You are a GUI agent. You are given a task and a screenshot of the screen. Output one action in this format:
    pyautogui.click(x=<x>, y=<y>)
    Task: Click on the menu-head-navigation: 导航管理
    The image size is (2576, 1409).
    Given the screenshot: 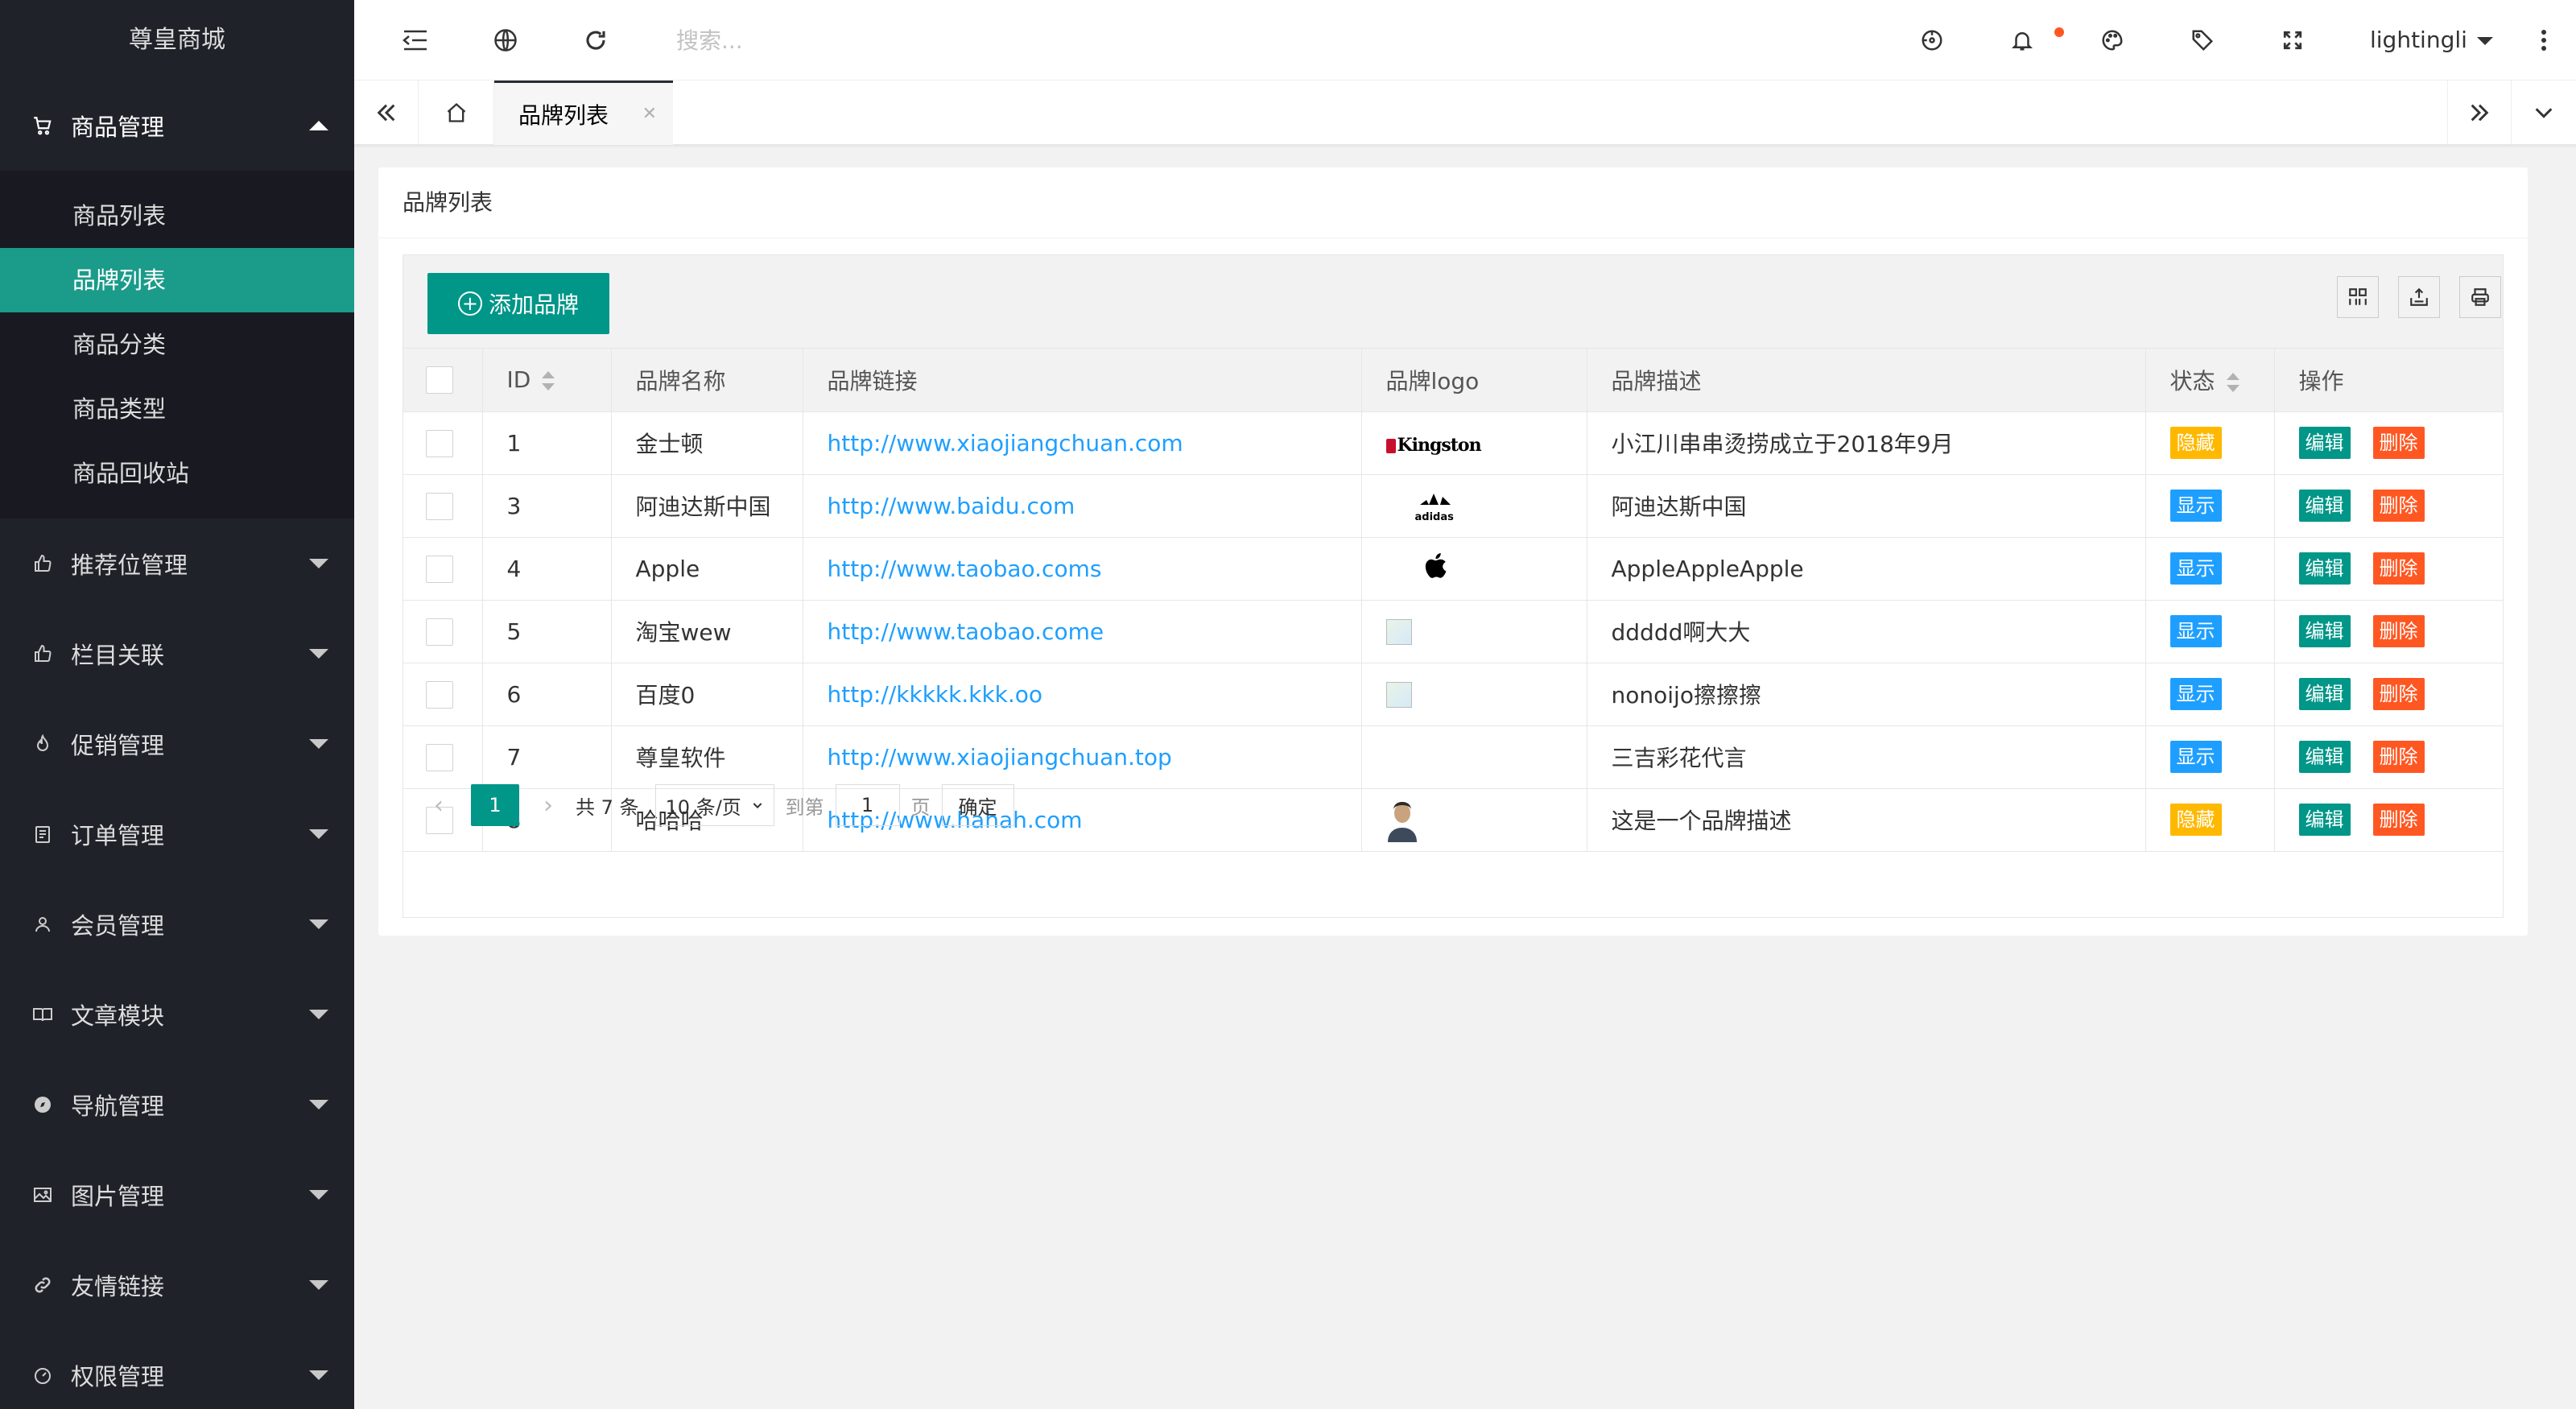 What is the action you would take?
    pyautogui.click(x=177, y=1105)
    